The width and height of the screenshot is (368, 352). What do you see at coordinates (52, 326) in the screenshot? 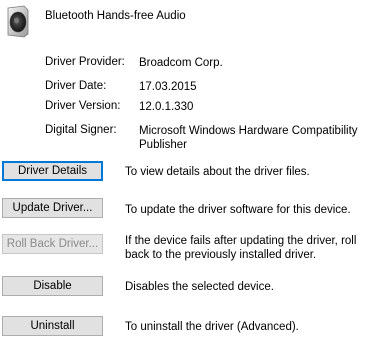
I see `uninstall-button: Uninstall` at bounding box center [52, 326].